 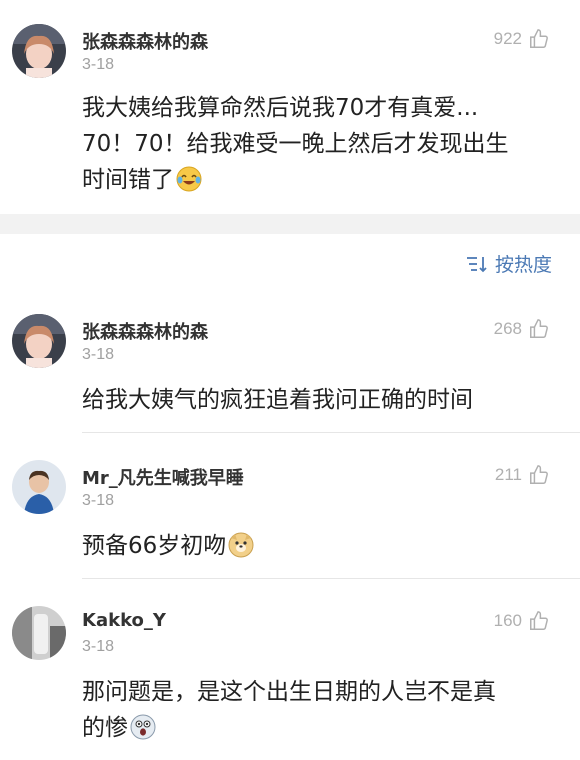 What do you see at coordinates (508, 474) in the screenshot?
I see `like-count: 211` at bounding box center [508, 474].